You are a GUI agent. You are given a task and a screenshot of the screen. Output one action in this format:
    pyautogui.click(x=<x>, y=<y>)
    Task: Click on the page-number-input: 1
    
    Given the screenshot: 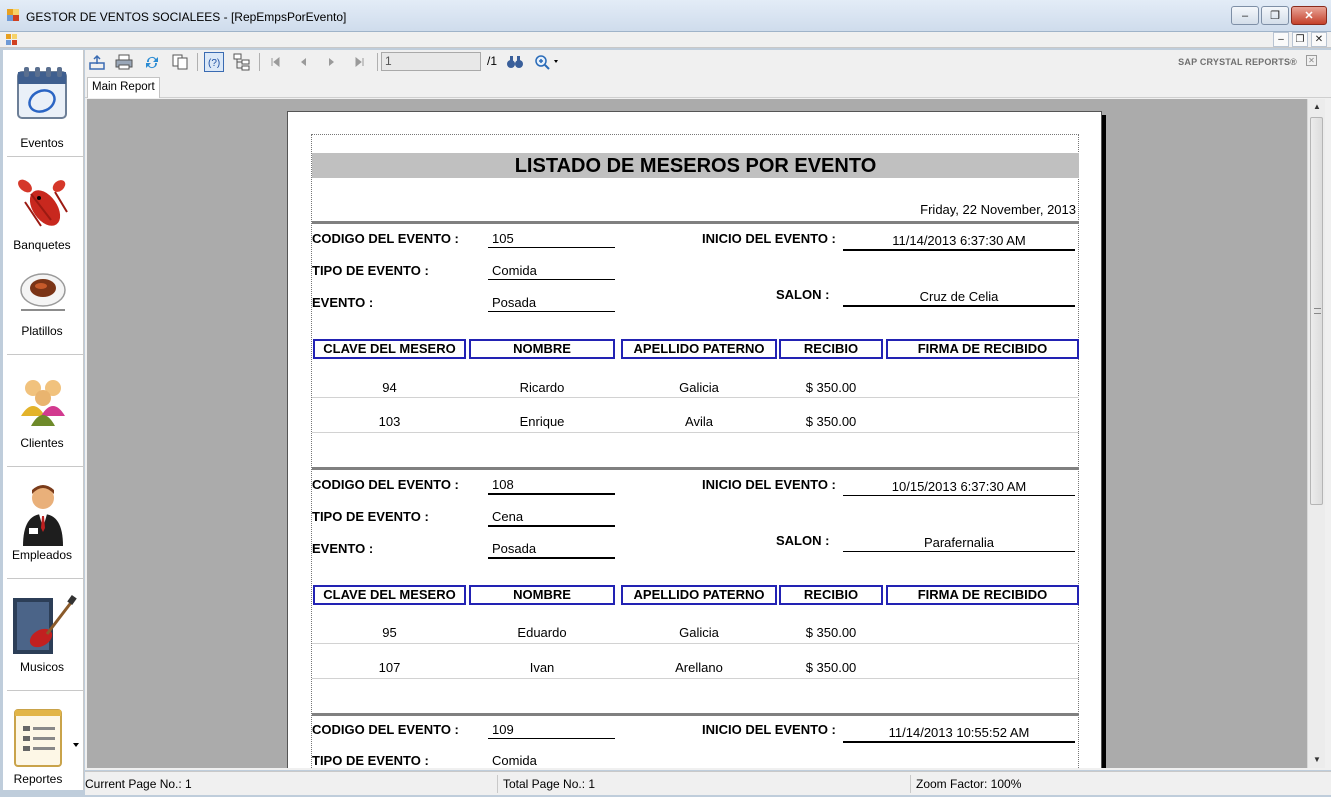 What is the action you would take?
    pyautogui.click(x=431, y=61)
    